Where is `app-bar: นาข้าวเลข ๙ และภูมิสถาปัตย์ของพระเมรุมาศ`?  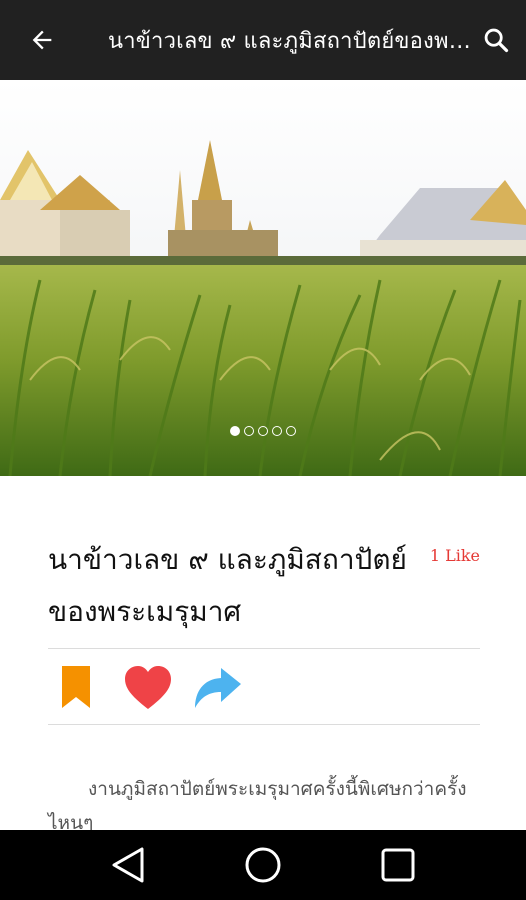 app-bar: นาข้าวเลข ๙ และภูมิสถาปัตย์ของพระเมรุมาศ is located at coordinates (263, 40).